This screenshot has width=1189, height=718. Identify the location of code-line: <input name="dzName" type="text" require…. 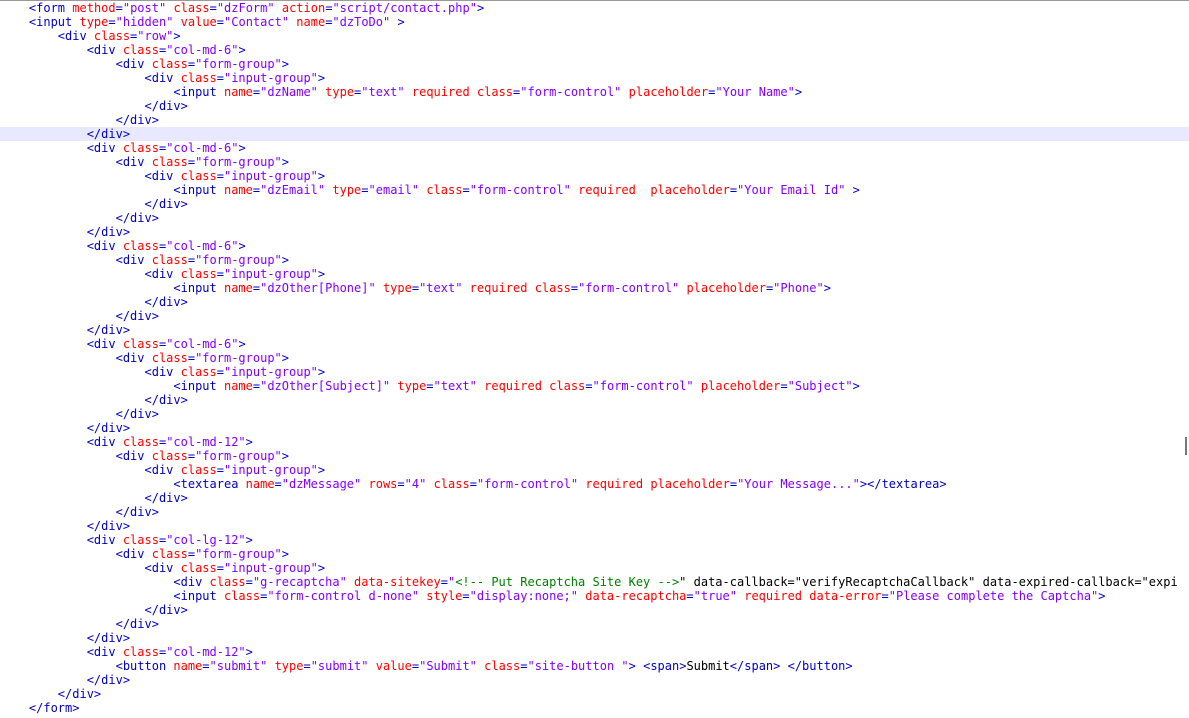
(594, 92).